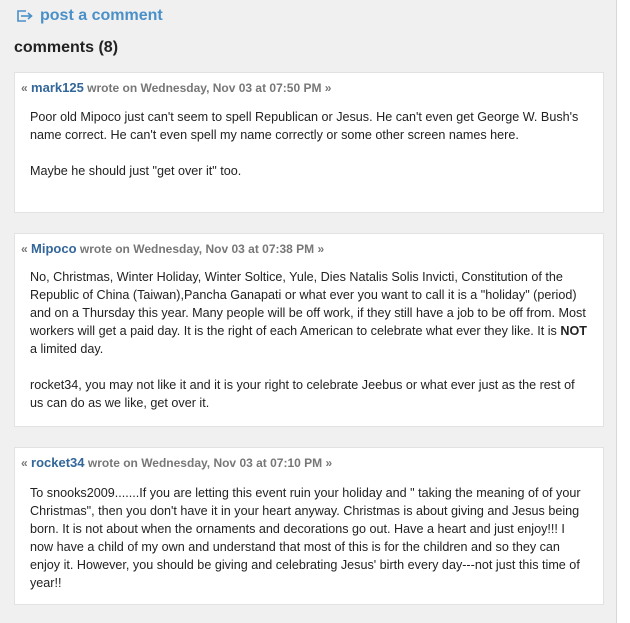  What do you see at coordinates (573, 331) in the screenshot?
I see `emphasis-not: NOT` at bounding box center [573, 331].